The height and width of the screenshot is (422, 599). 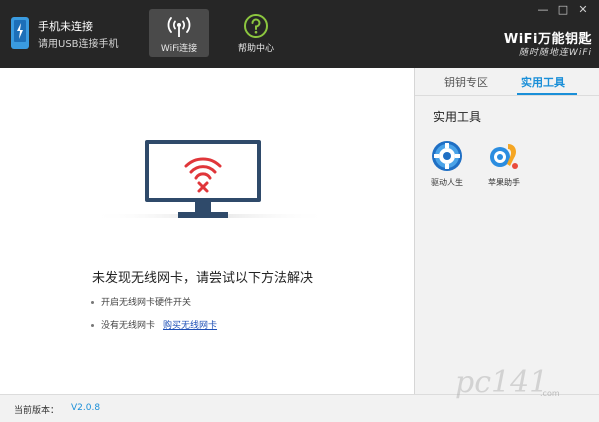 What do you see at coordinates (190, 326) in the screenshot?
I see `buy-wireless-card-link: 购买无线网卡` at bounding box center [190, 326].